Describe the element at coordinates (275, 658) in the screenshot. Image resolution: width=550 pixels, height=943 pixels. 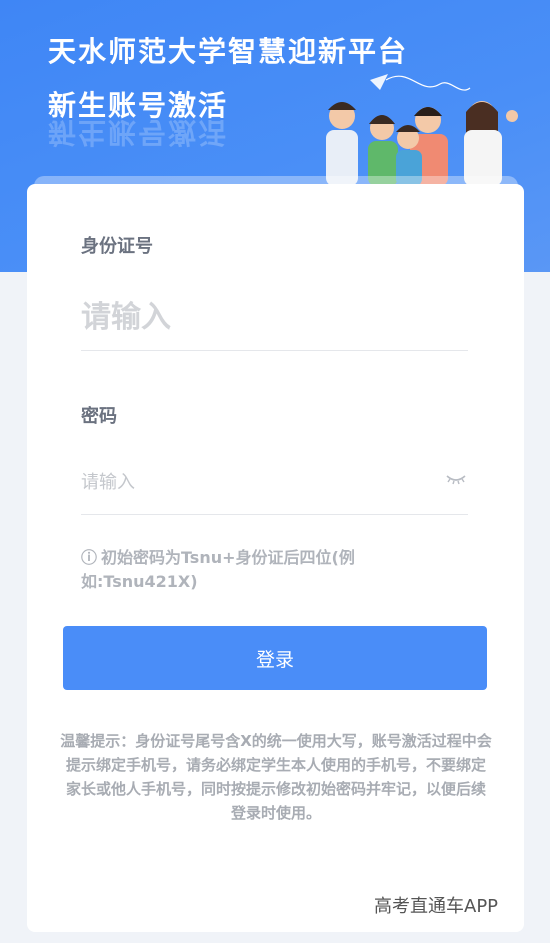
I see `login-button: 登录` at that location.